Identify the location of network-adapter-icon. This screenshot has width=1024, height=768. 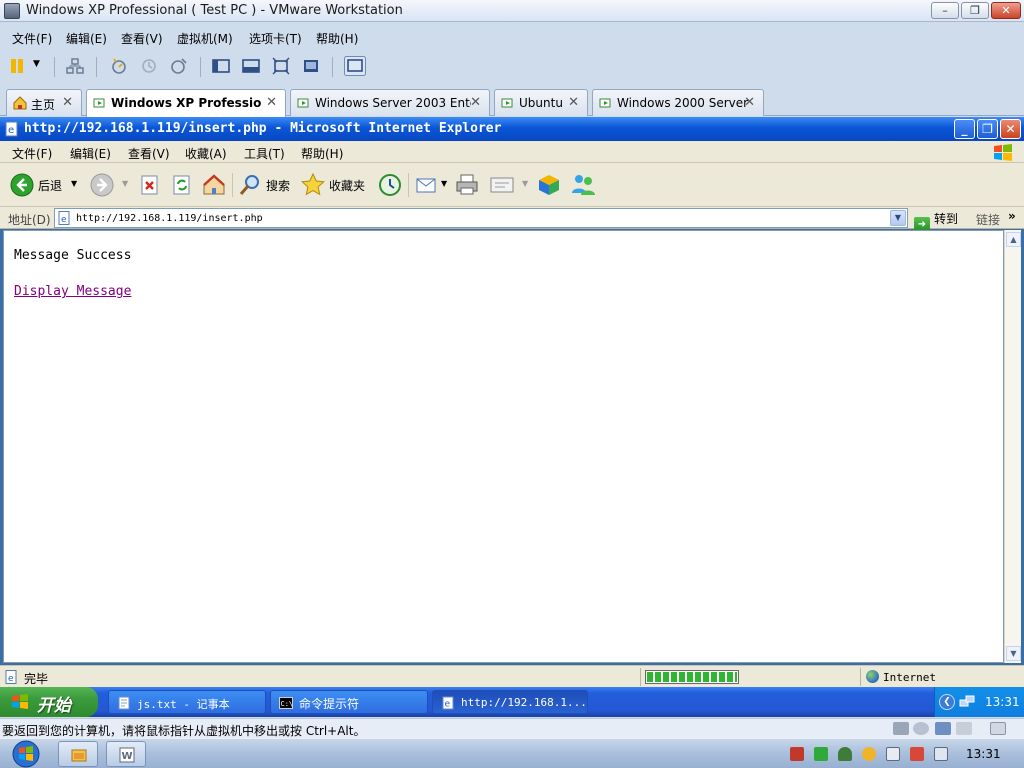
(943, 728).